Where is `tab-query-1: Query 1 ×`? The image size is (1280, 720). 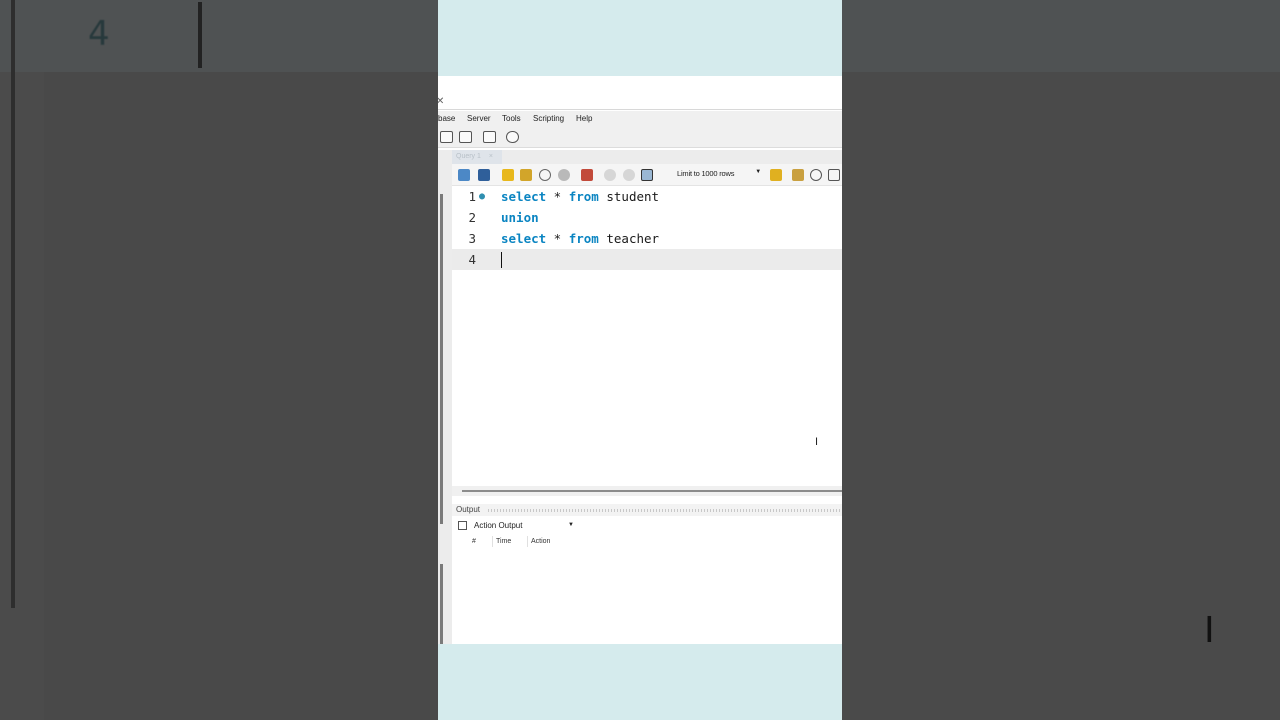
tab-query-1: Query 1 × is located at coordinates (477, 157).